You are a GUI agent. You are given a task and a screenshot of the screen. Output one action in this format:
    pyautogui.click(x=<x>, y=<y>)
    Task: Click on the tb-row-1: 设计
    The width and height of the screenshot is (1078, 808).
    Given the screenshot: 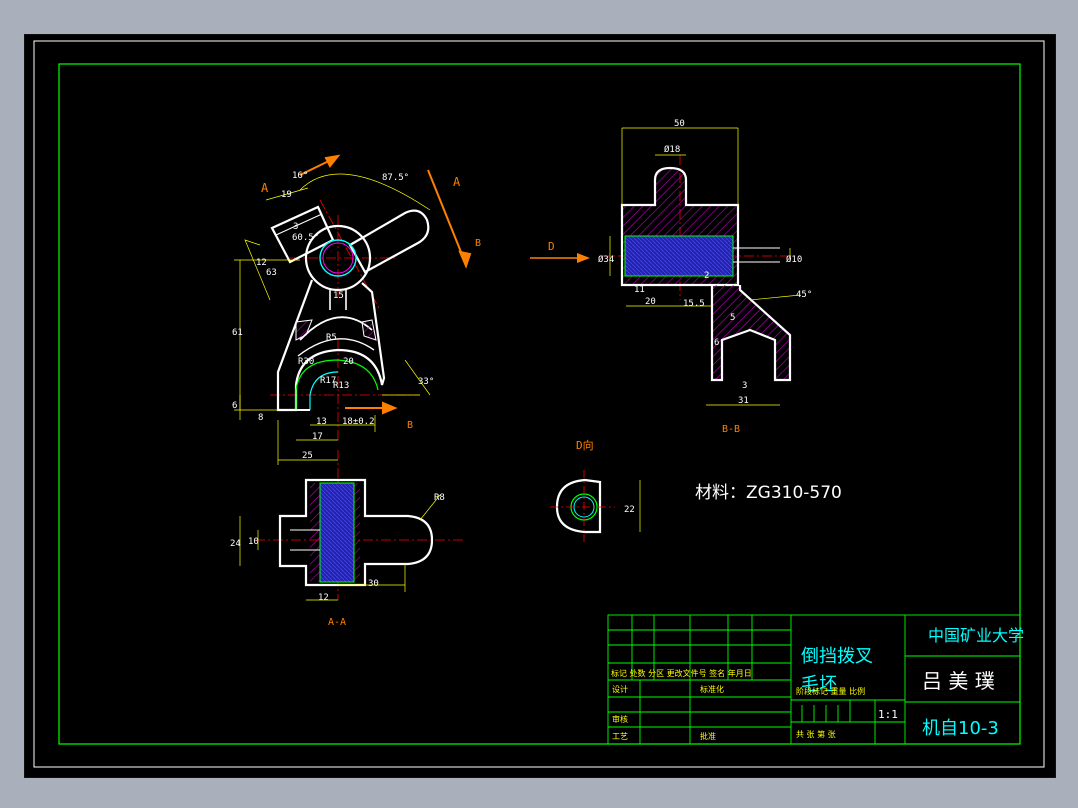 What is the action you would take?
    pyautogui.click(x=620, y=689)
    